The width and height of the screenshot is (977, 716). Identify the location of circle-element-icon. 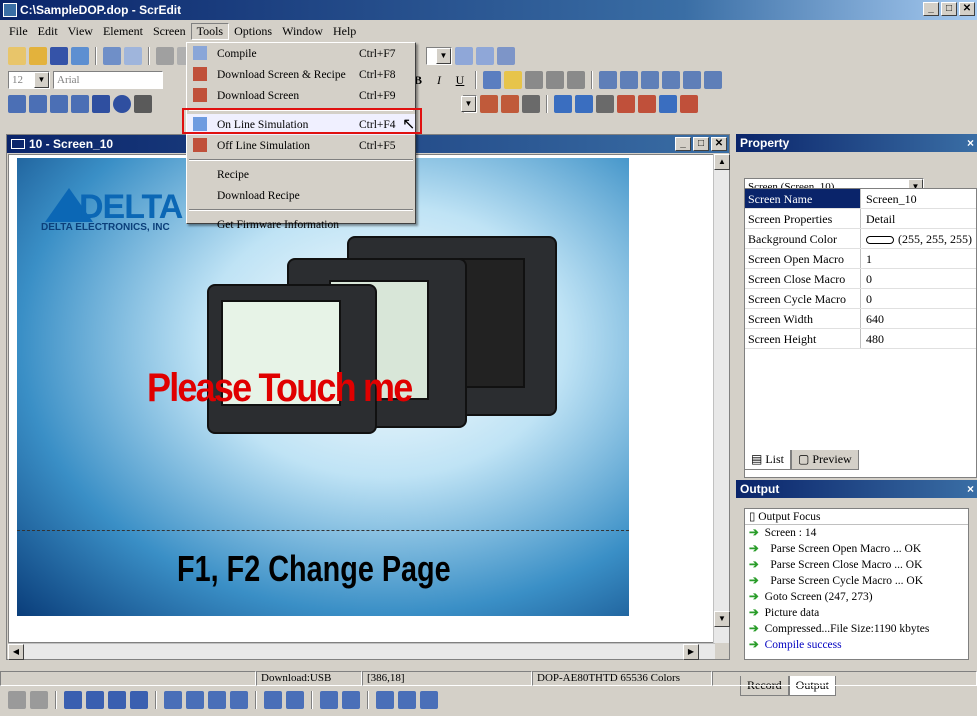
(122, 104).